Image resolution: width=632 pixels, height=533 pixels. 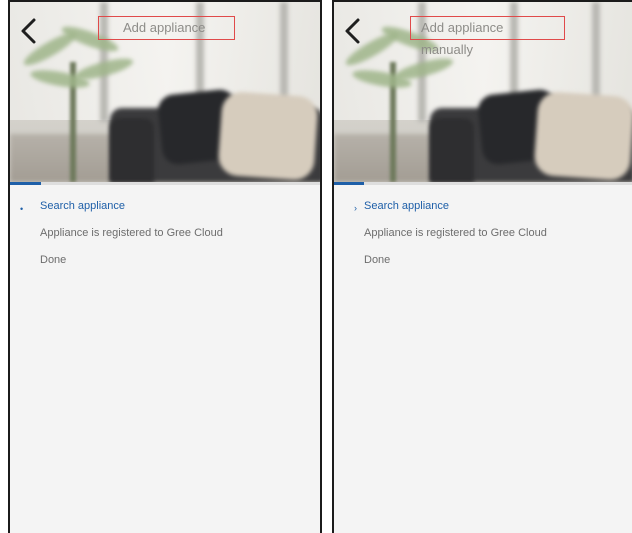 What do you see at coordinates (166, 28) in the screenshot?
I see `page-title: Add appliance` at bounding box center [166, 28].